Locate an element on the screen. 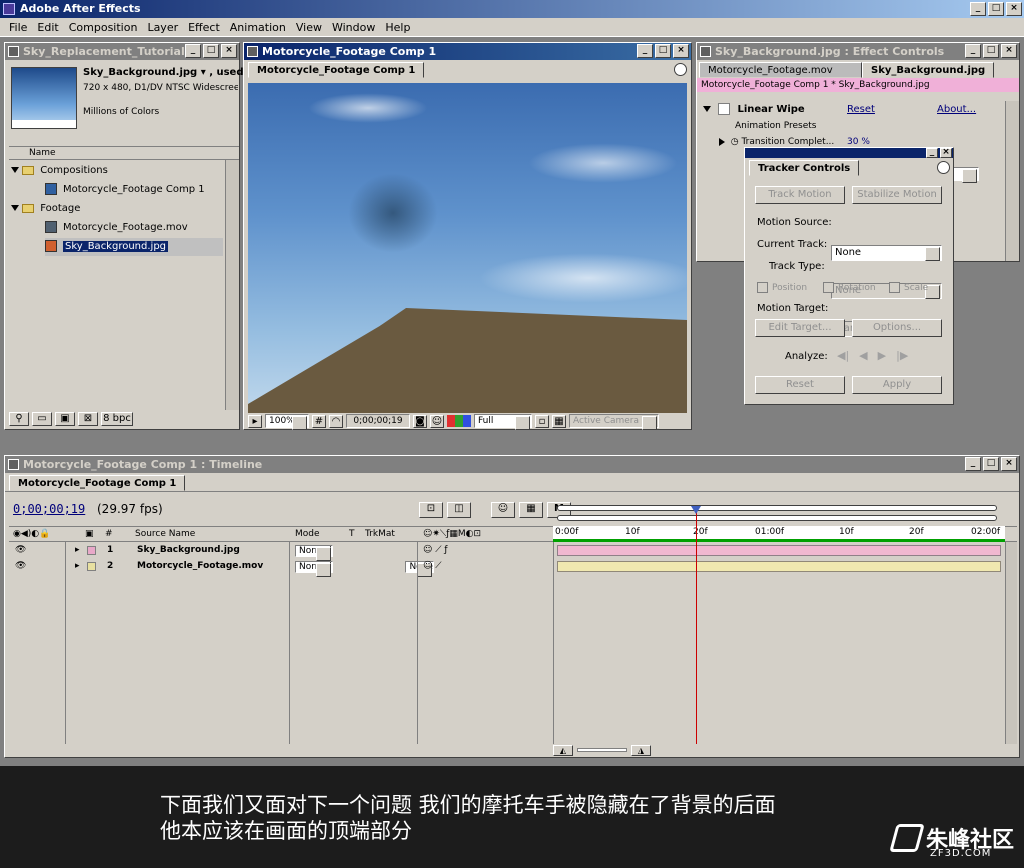 Image resolution: width=1024 pixels, height=868 pixels. time-ruler: 0:00f 10f 20f 01:00f 10f 20f 02:00f is located at coordinates (779, 534).